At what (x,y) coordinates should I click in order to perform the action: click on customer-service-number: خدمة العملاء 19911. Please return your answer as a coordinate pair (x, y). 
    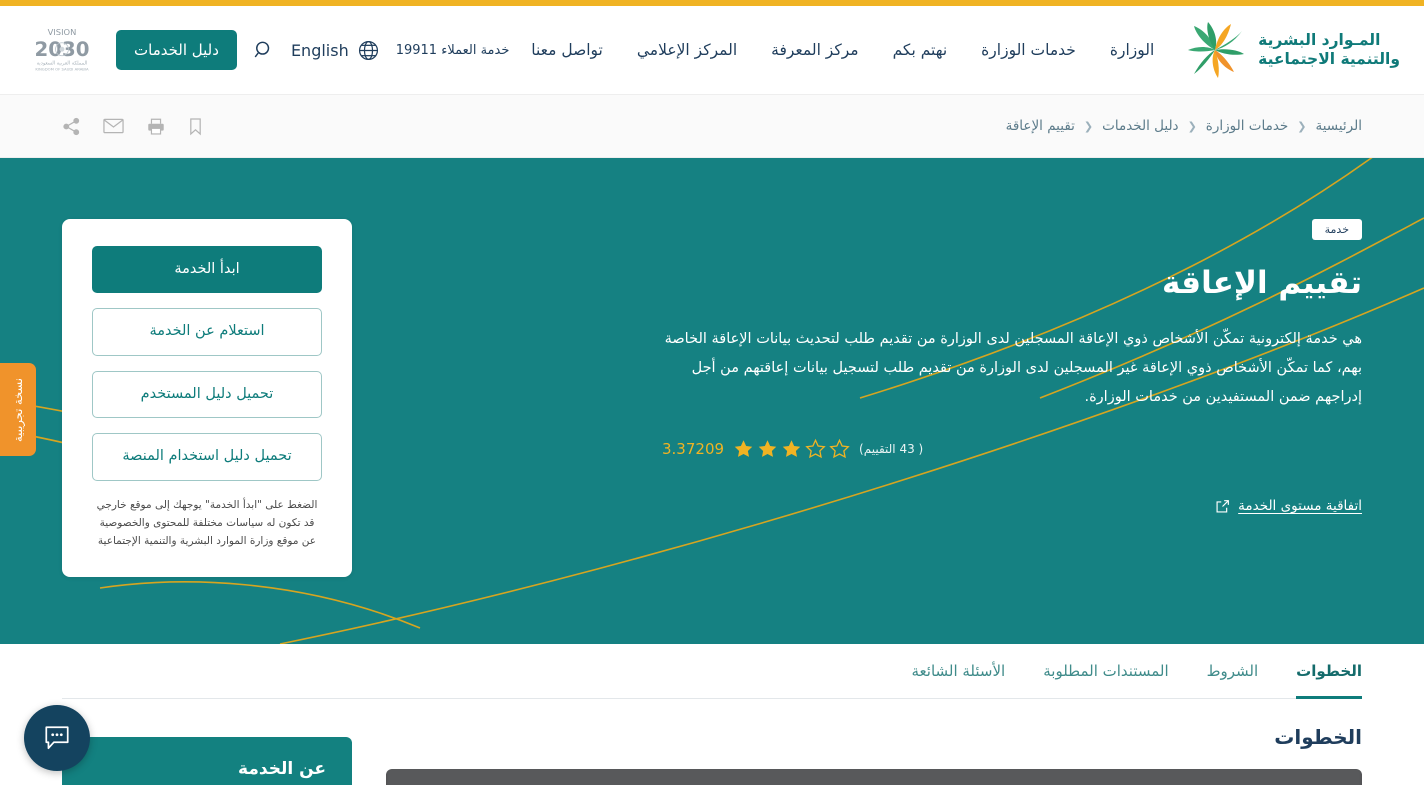
    Looking at the image, I should click on (452, 50).